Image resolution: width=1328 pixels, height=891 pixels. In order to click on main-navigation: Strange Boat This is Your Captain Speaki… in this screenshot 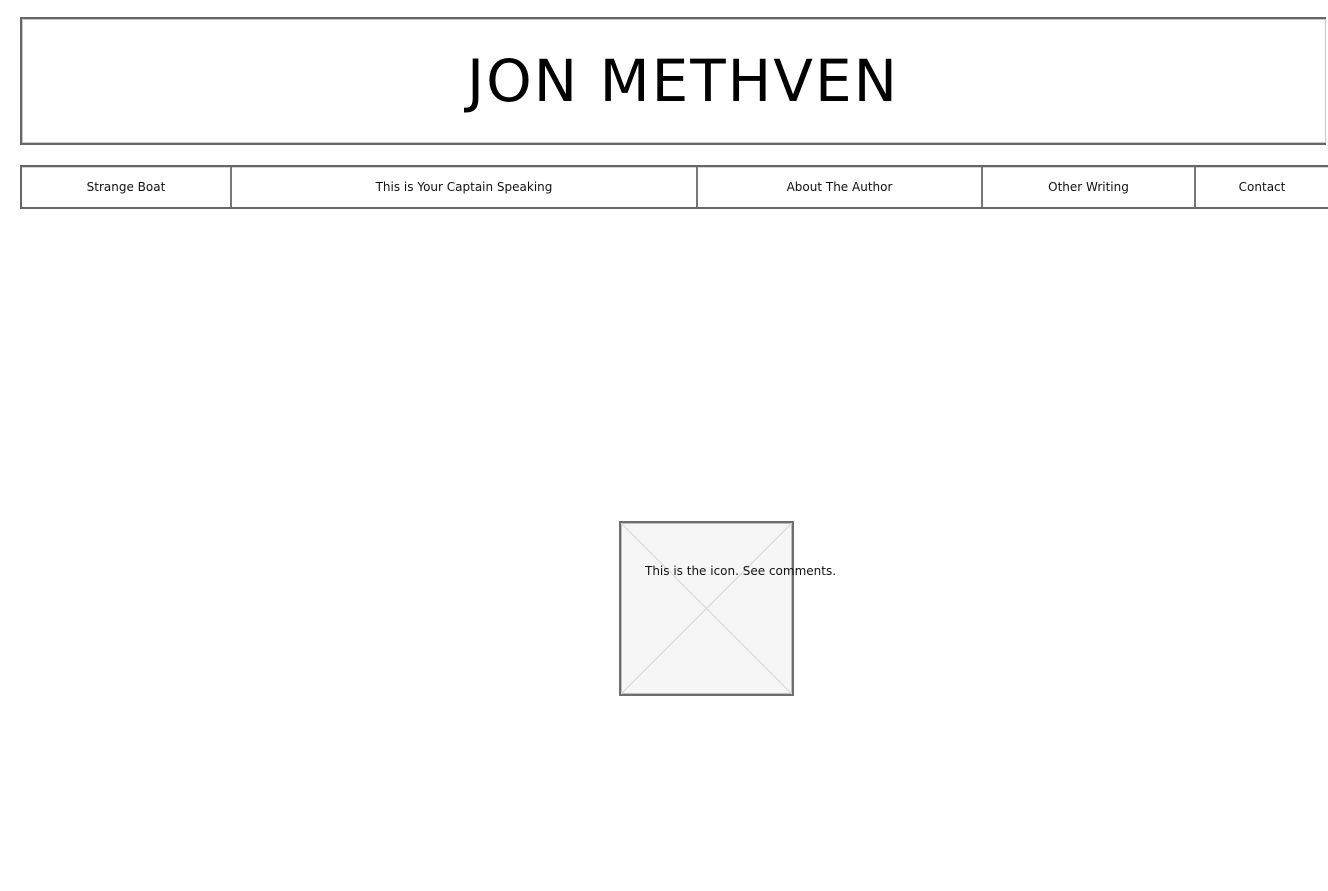, I will do `click(674, 187)`.